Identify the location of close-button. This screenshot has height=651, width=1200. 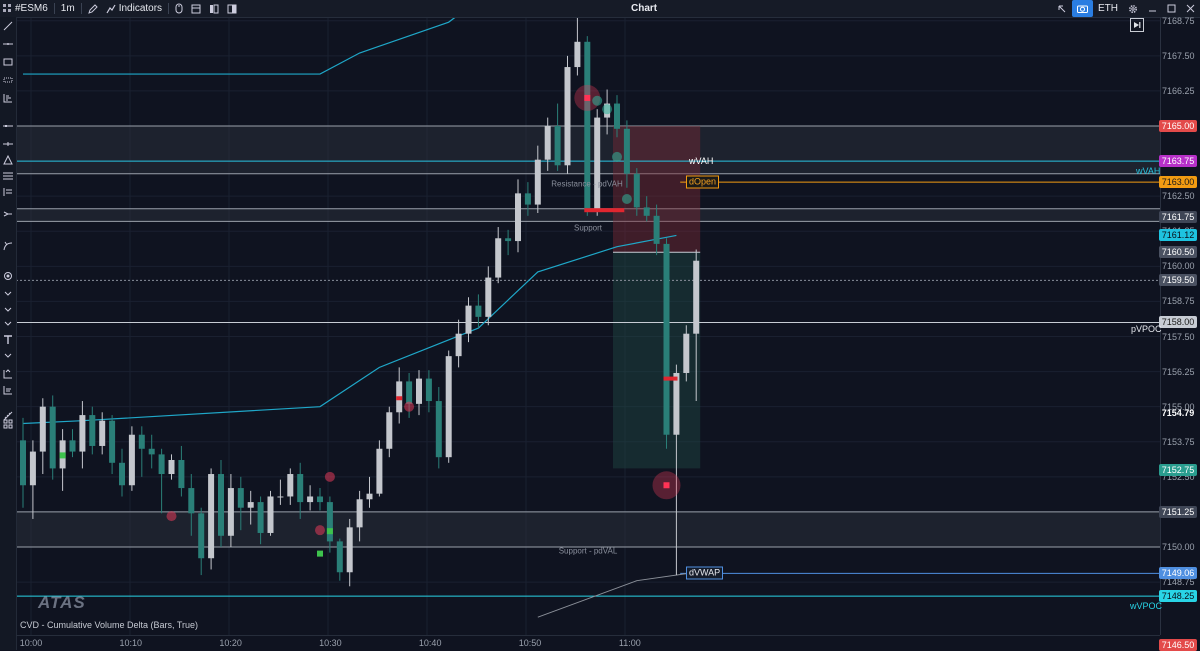
(1190, 8).